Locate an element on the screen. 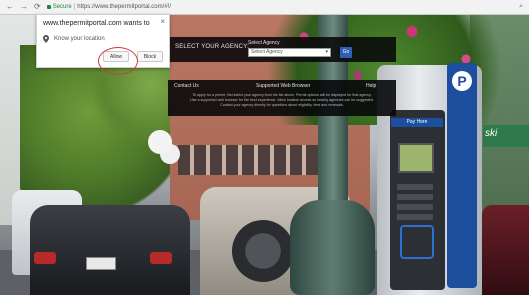 The width and height of the screenshot is (529, 295). black-car-taillight-right is located at coordinates (161, 258).